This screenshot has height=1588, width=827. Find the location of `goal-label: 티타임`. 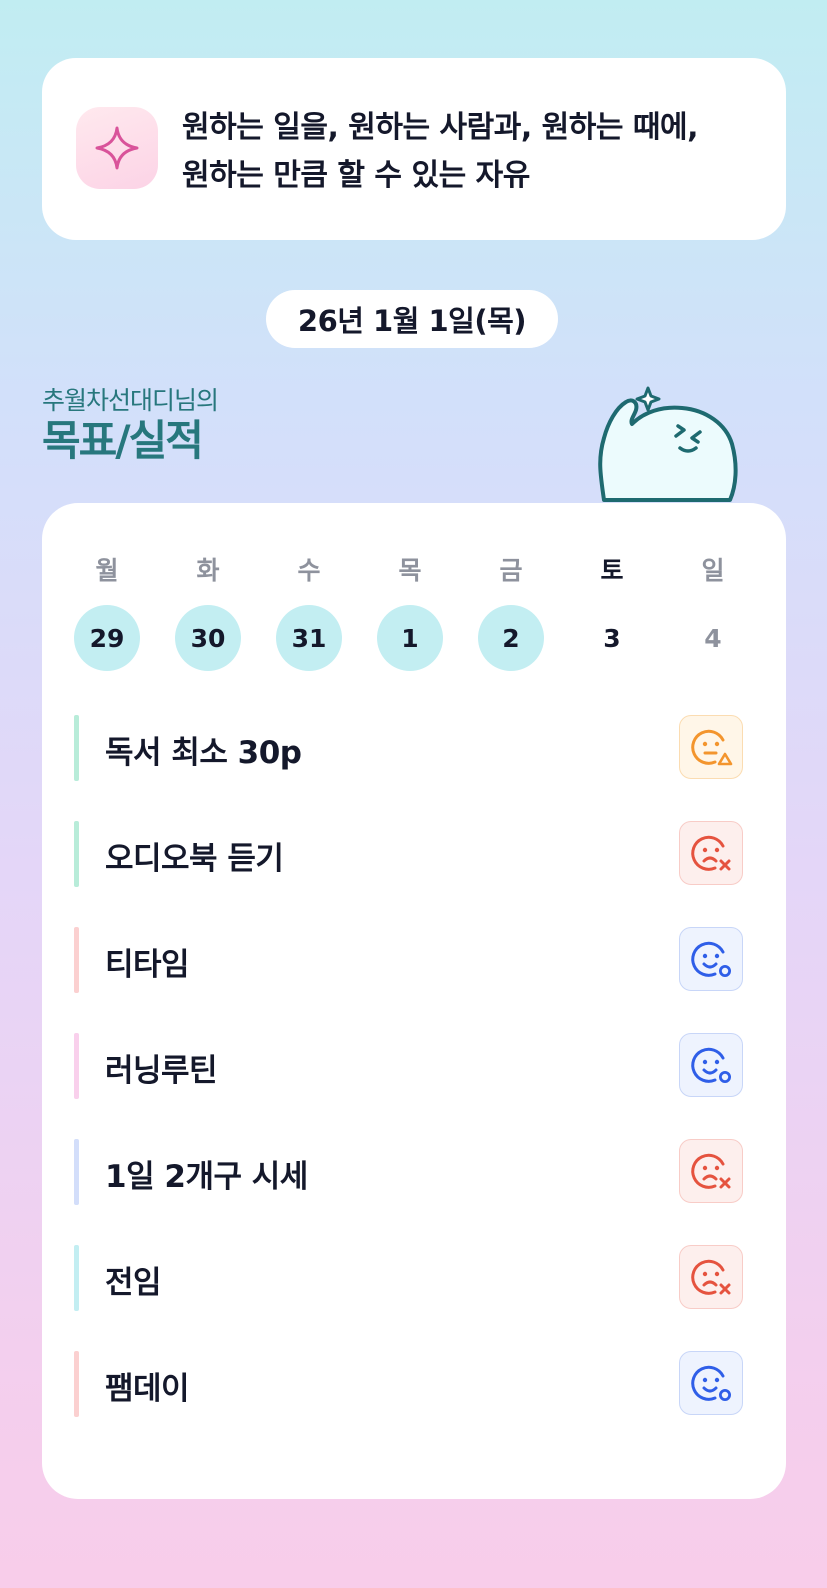

goal-label: 티타임 is located at coordinates (147, 965).